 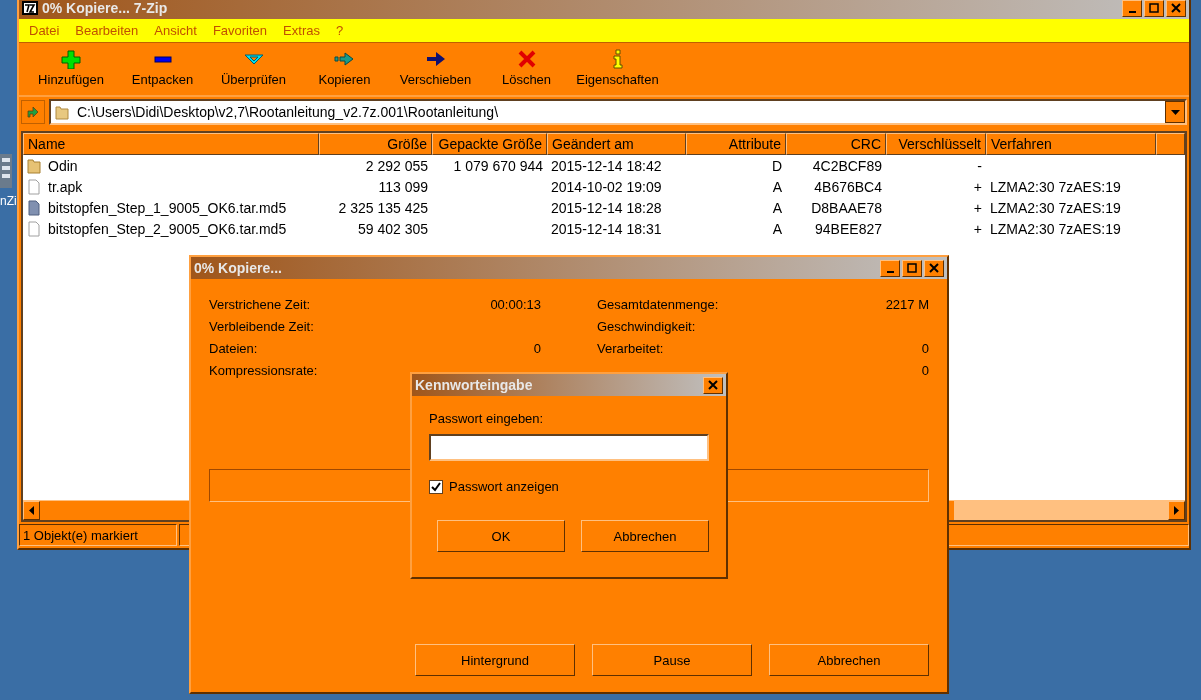 What do you see at coordinates (30, 8) in the screenshot?
I see `app-icon` at bounding box center [30, 8].